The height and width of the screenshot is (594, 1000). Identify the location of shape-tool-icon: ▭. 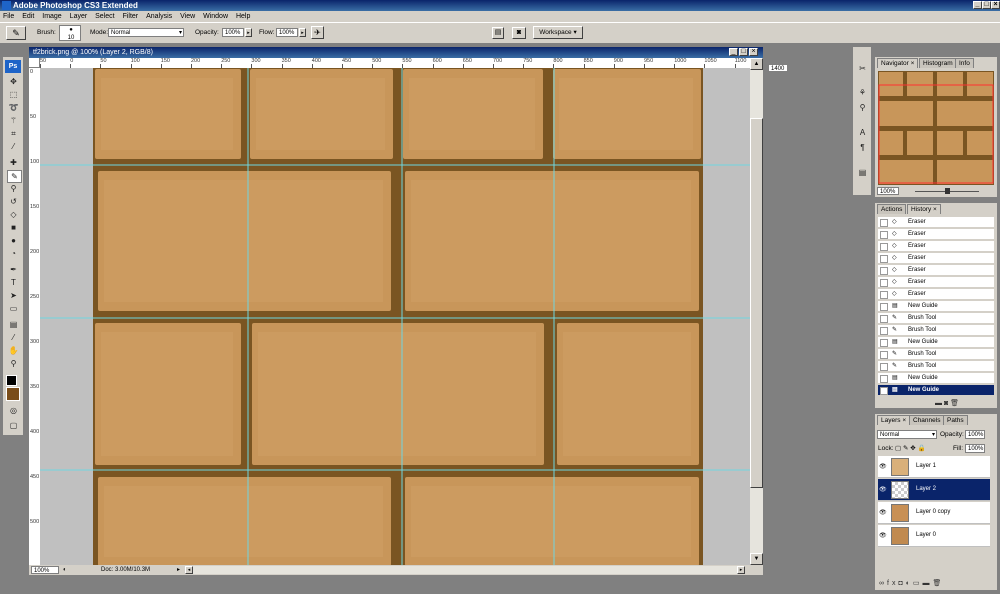
(13, 308).